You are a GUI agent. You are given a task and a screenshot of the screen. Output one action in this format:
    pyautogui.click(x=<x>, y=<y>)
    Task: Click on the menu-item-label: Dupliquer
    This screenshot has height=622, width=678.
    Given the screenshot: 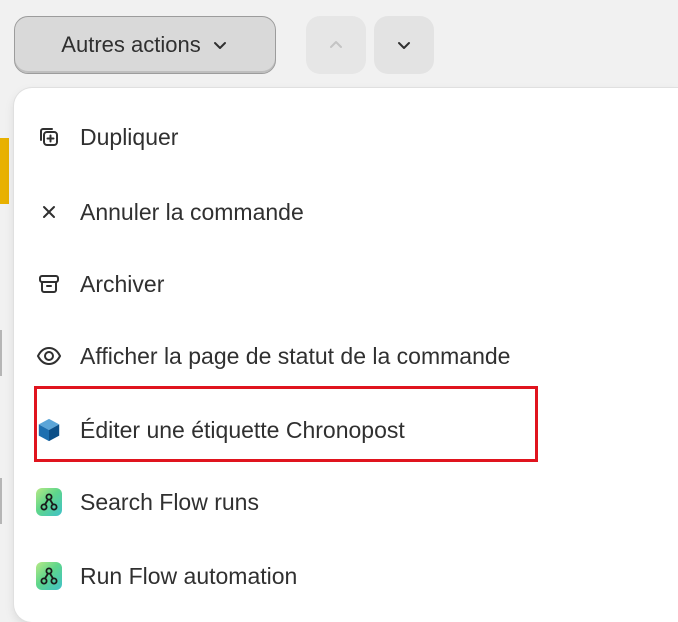 What is the action you would take?
    pyautogui.click(x=129, y=136)
    